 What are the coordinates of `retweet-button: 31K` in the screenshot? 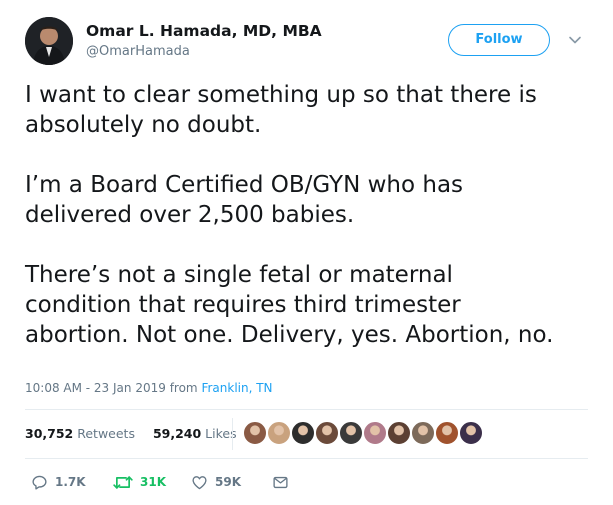 It's located at (139, 482).